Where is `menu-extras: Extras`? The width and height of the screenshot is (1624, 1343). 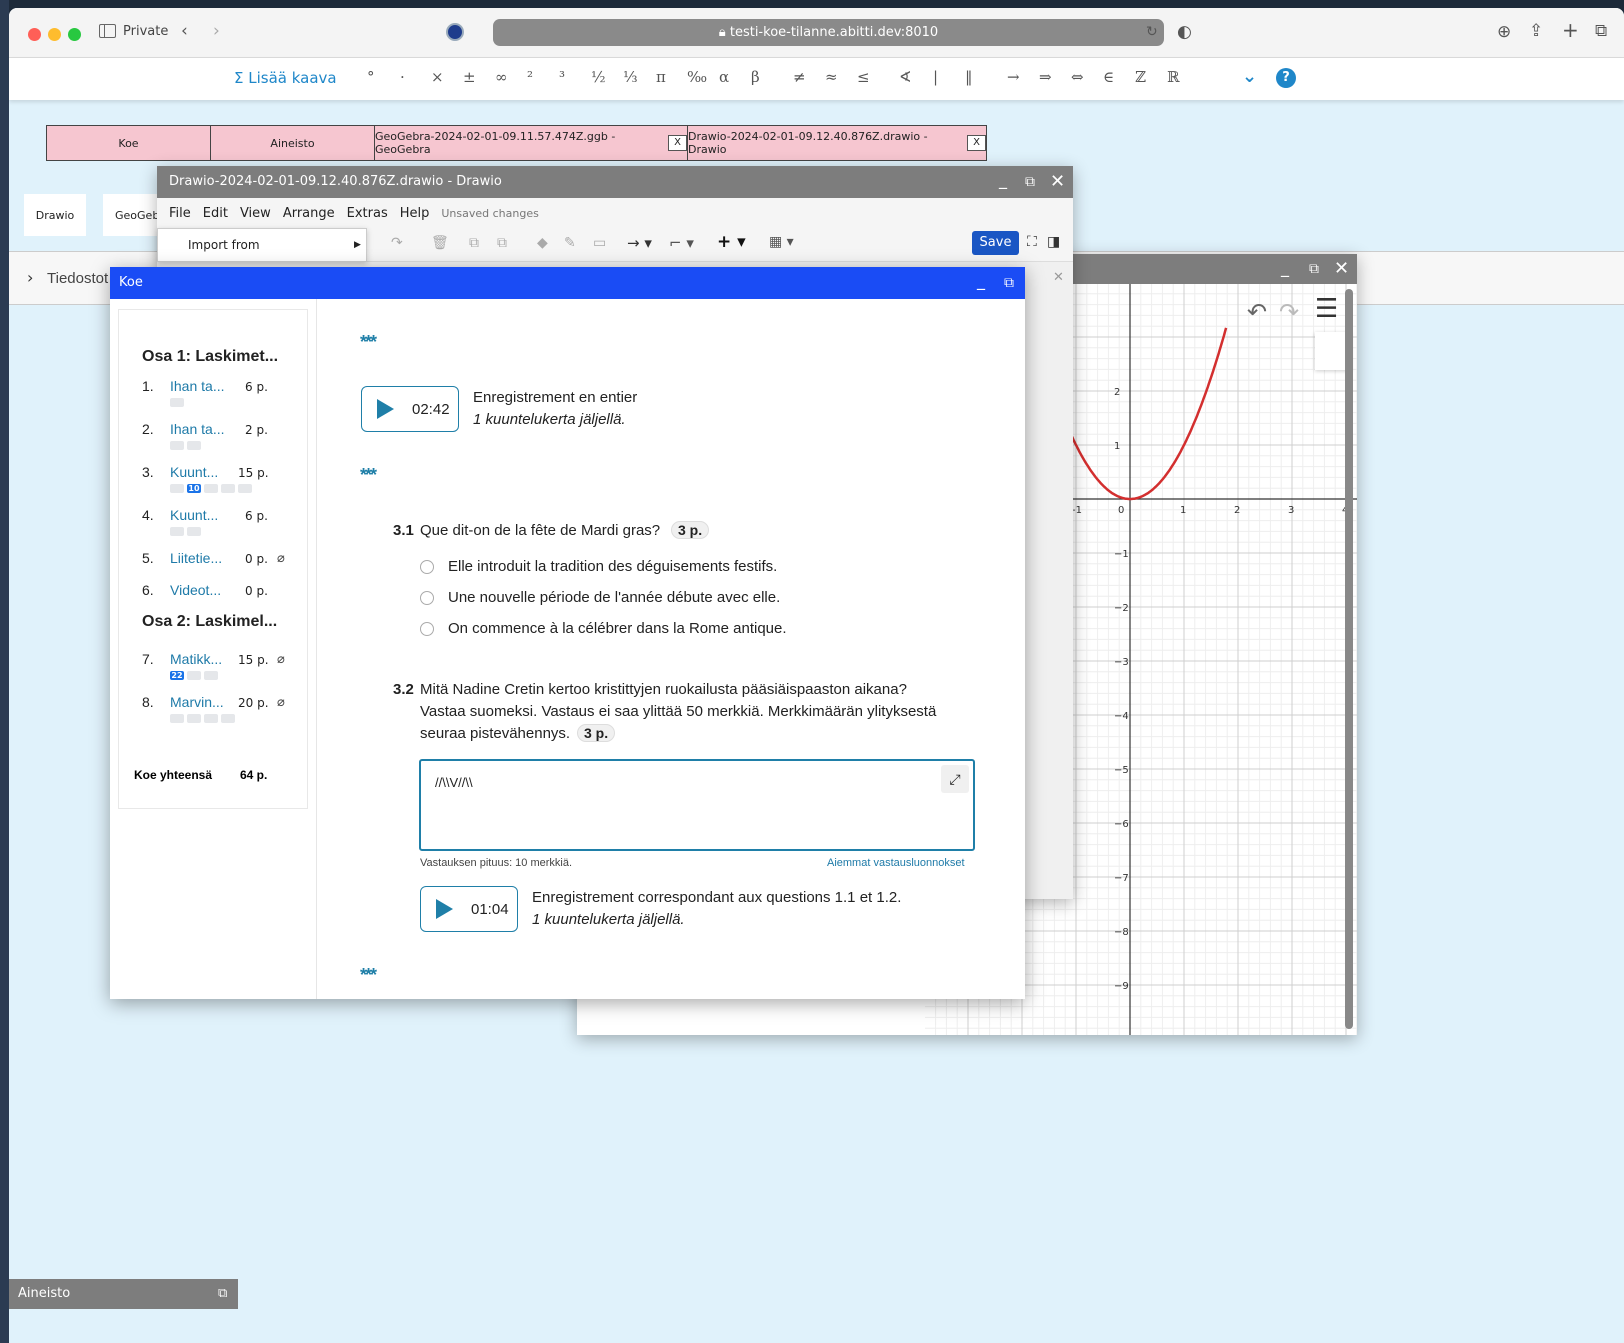
menu-extras: Extras is located at coordinates (367, 213).